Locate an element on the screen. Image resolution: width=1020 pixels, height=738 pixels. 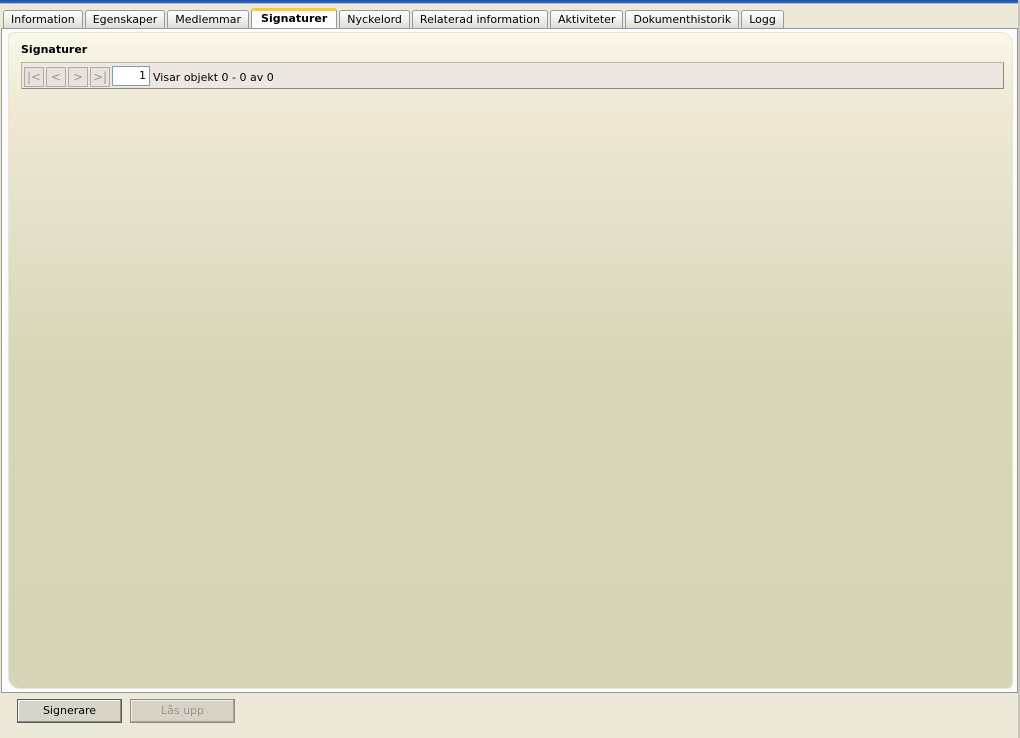
tab-logg: Logg is located at coordinates (762, 19).